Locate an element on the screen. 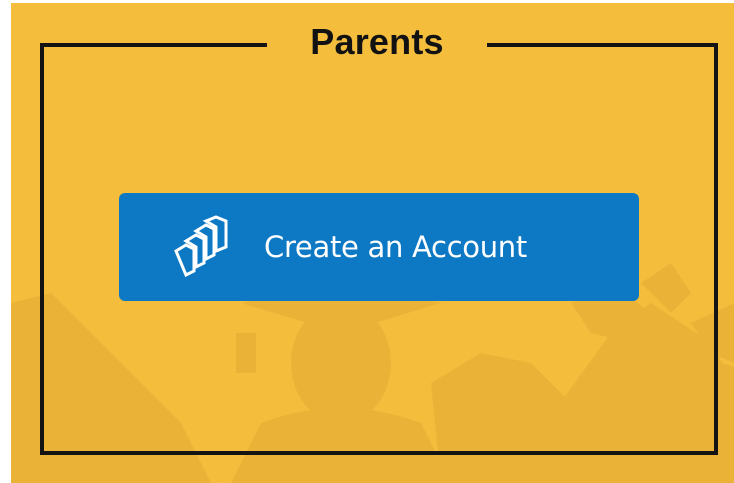  section-title-container: Parents is located at coordinates (377, 42).